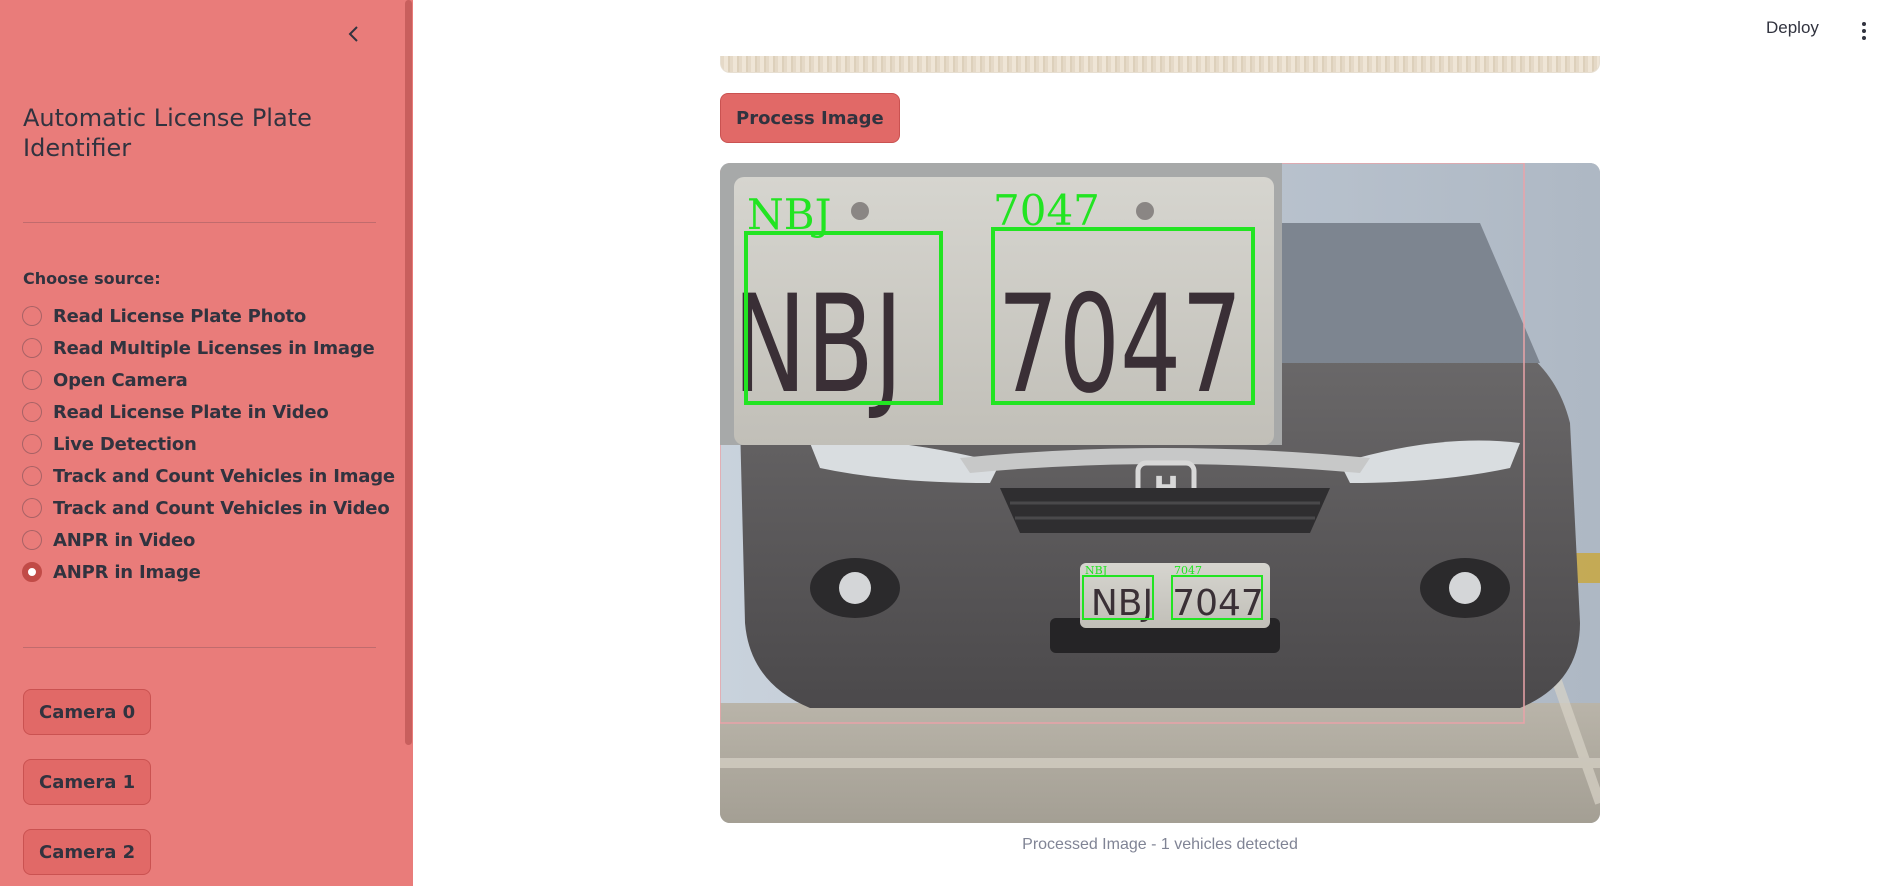 The height and width of the screenshot is (886, 1902). I want to click on radio-option-open-camera: Open Camera, so click(208, 380).